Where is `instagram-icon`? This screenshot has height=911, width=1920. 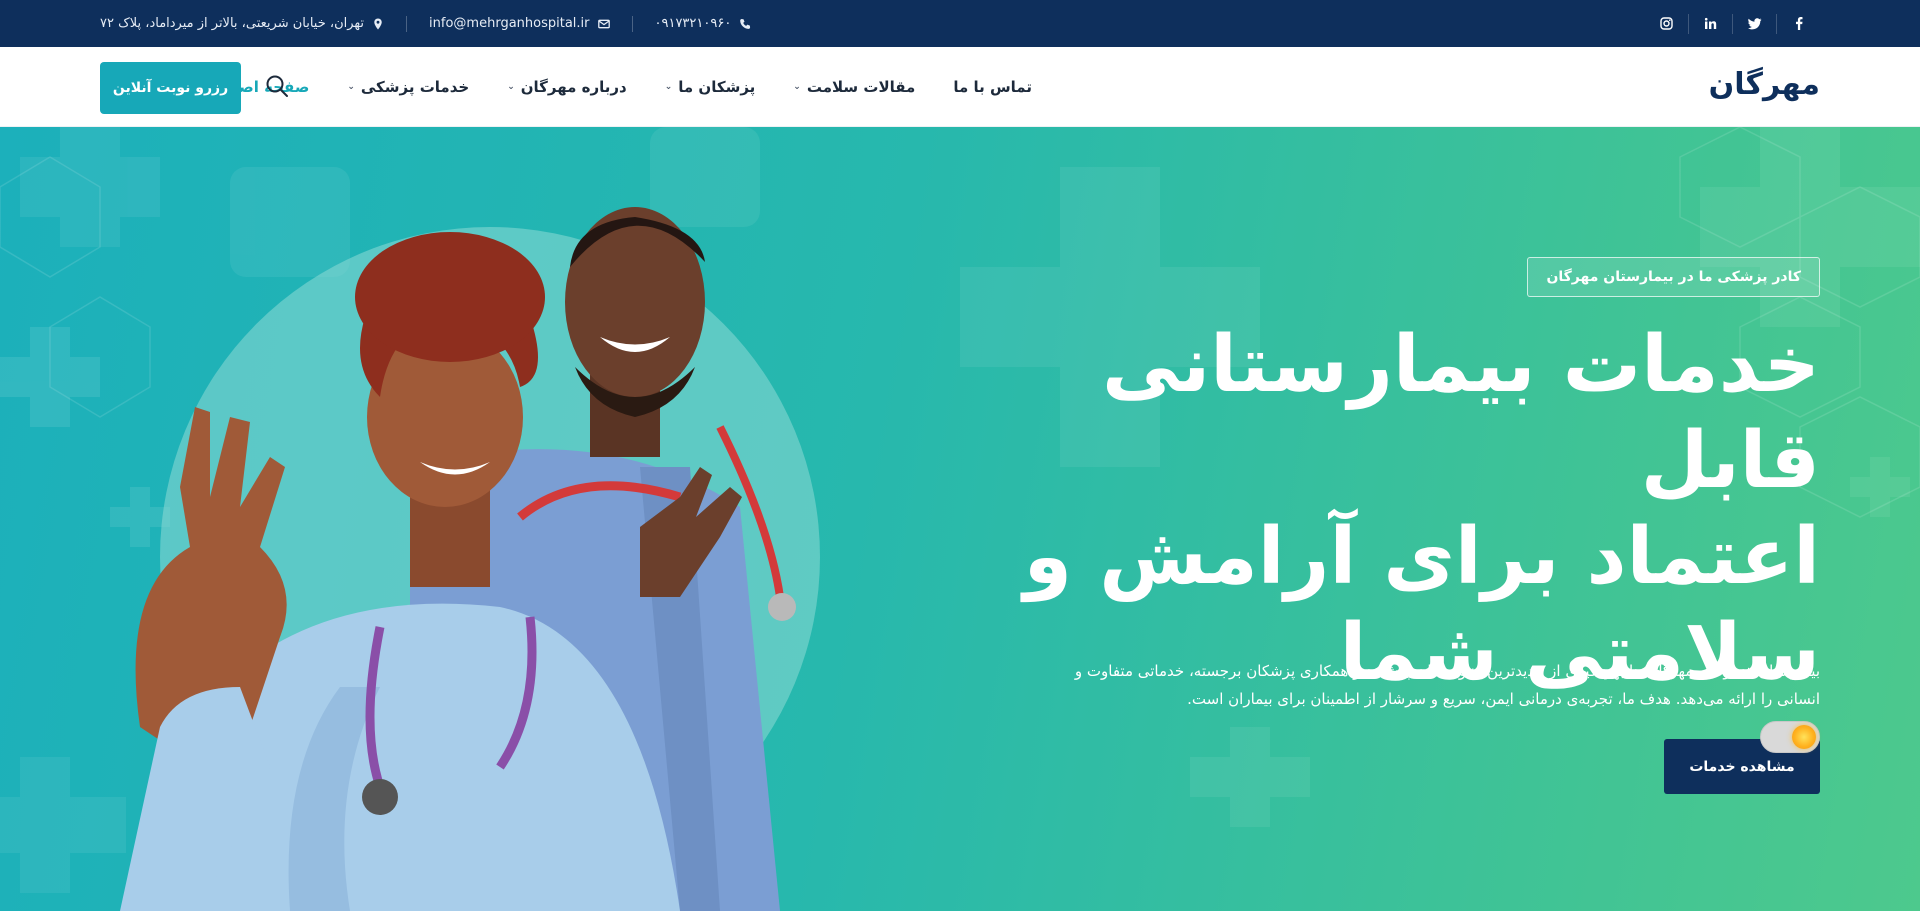
instagram-icon is located at coordinates (1666, 24).